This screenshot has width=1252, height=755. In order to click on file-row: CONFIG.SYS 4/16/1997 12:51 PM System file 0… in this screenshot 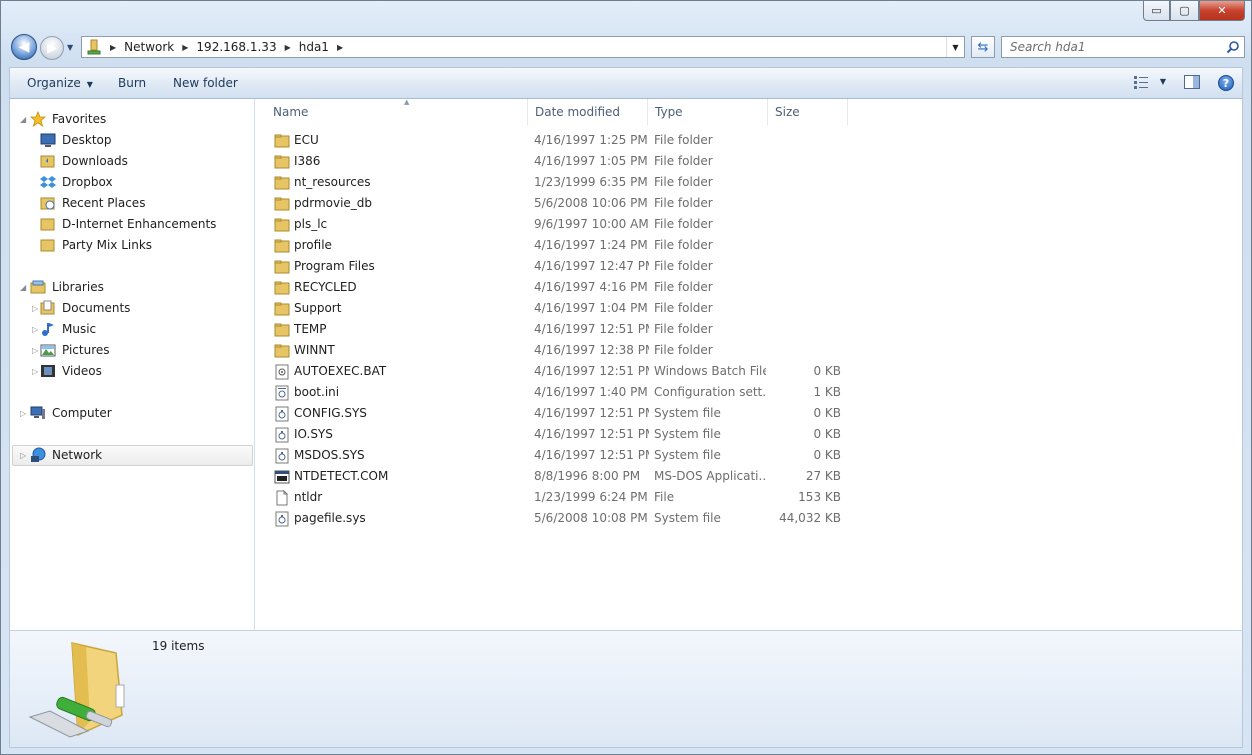, I will do `click(556, 413)`.